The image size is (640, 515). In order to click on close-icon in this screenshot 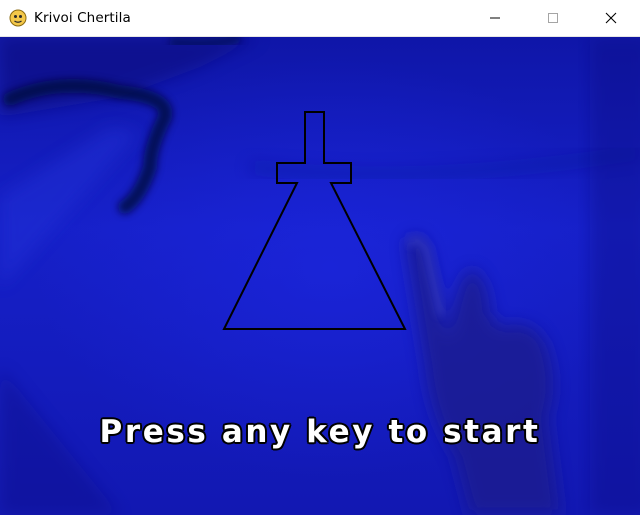, I will do `click(611, 18)`.